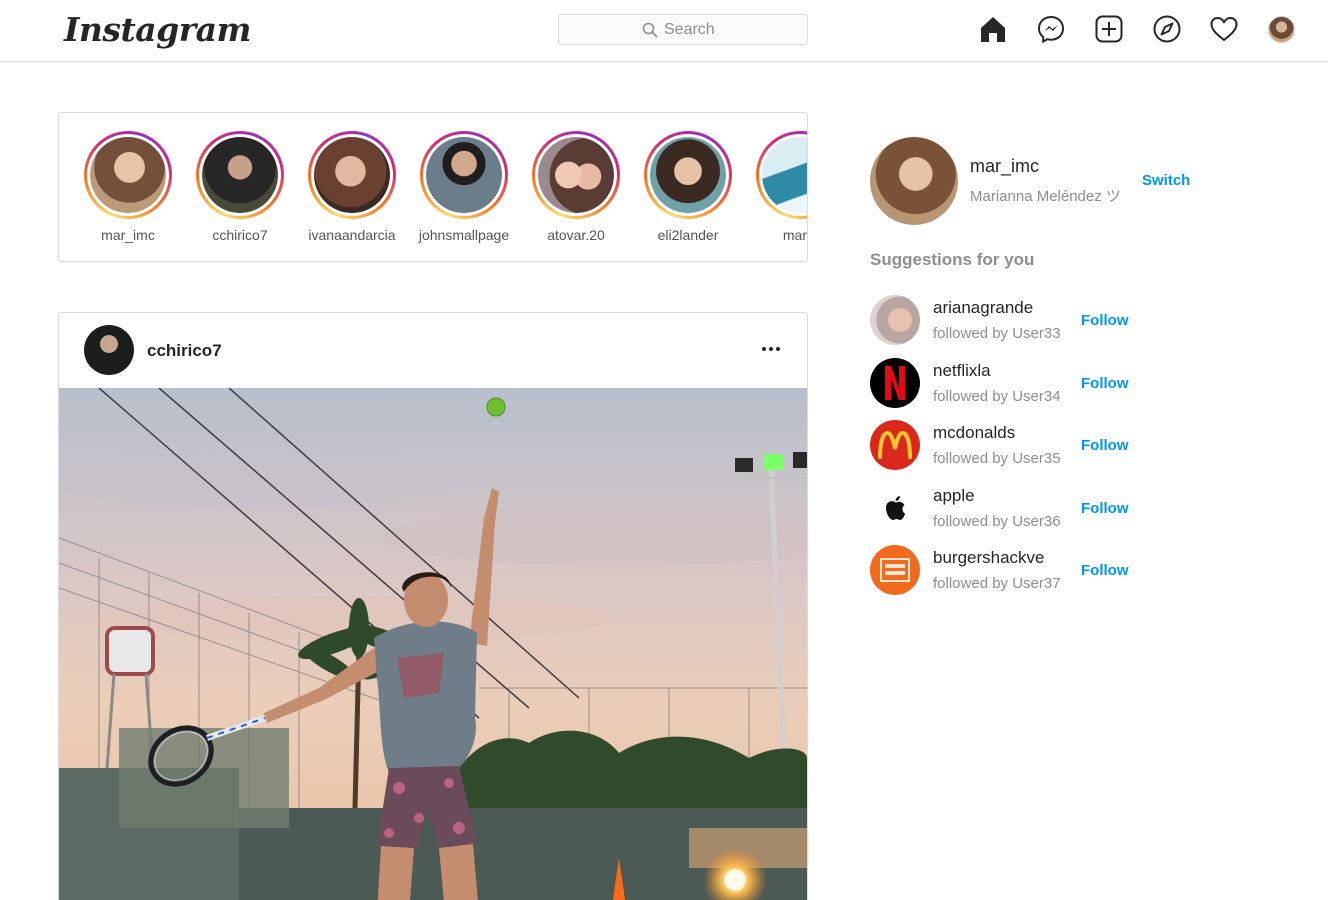 The image size is (1328, 900). I want to click on suggestions-title: Suggestions for you, so click(952, 259).